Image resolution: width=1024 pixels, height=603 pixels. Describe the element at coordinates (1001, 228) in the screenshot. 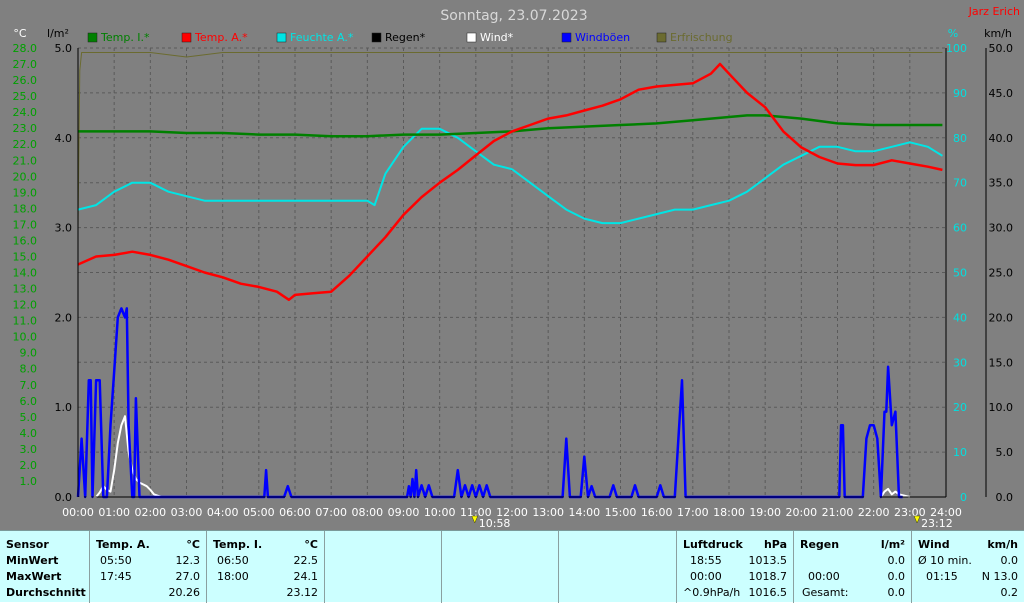

I see `kmh-tick-label: 30.0` at that location.